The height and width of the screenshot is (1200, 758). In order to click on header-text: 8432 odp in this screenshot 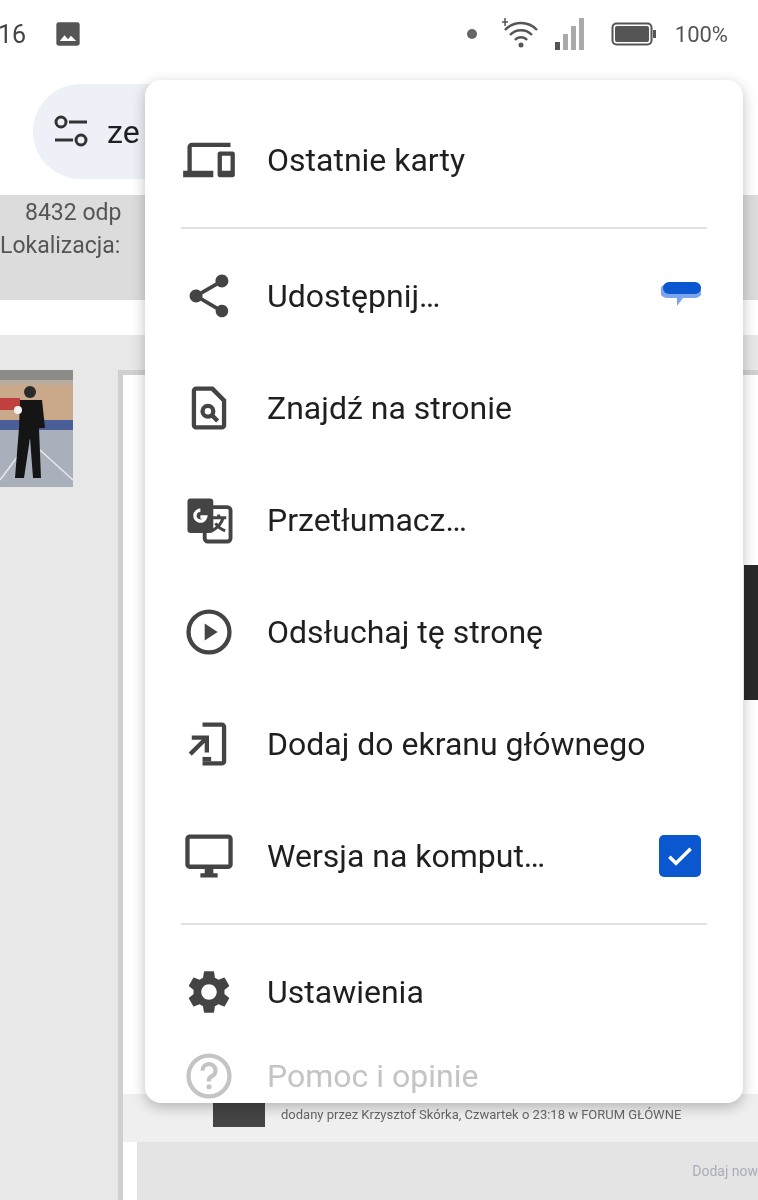, I will do `click(73, 212)`.